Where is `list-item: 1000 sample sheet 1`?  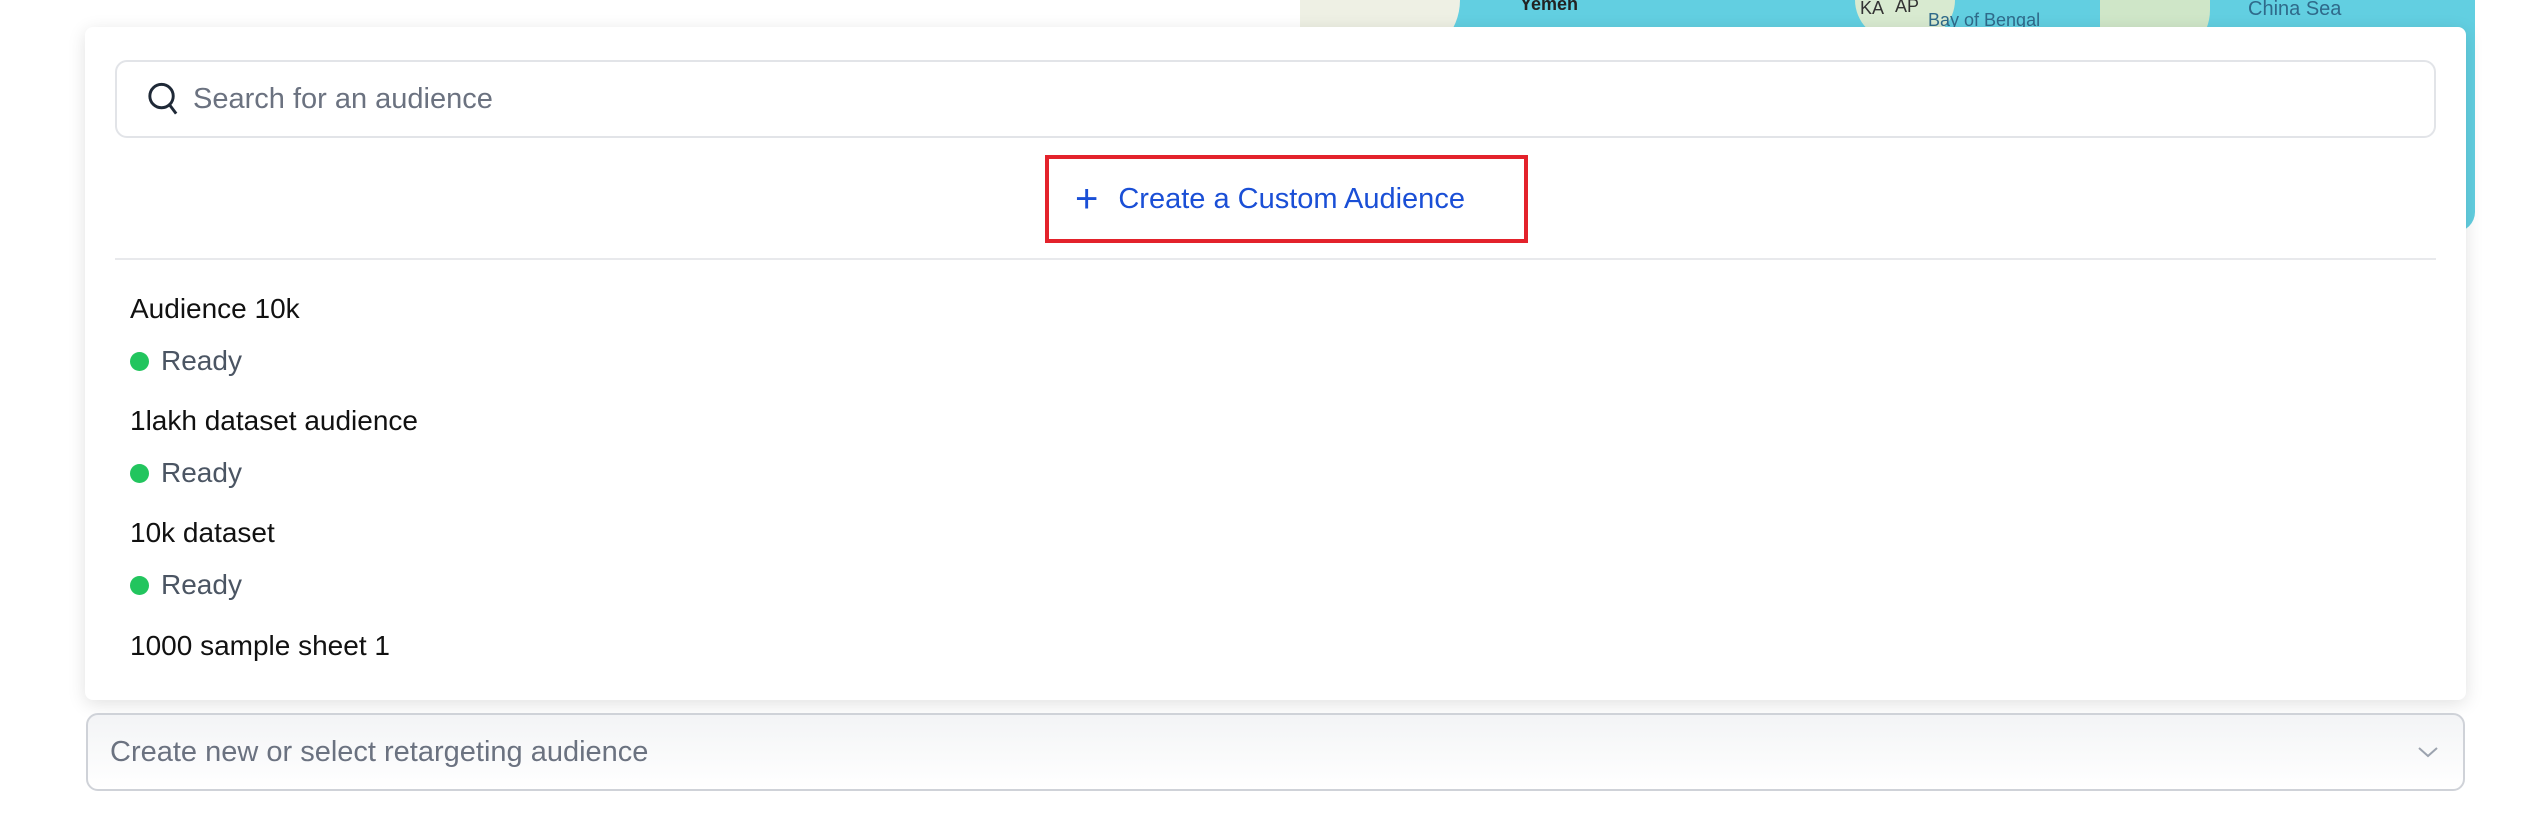
list-item: 1000 sample sheet 1 is located at coordinates (260, 646).